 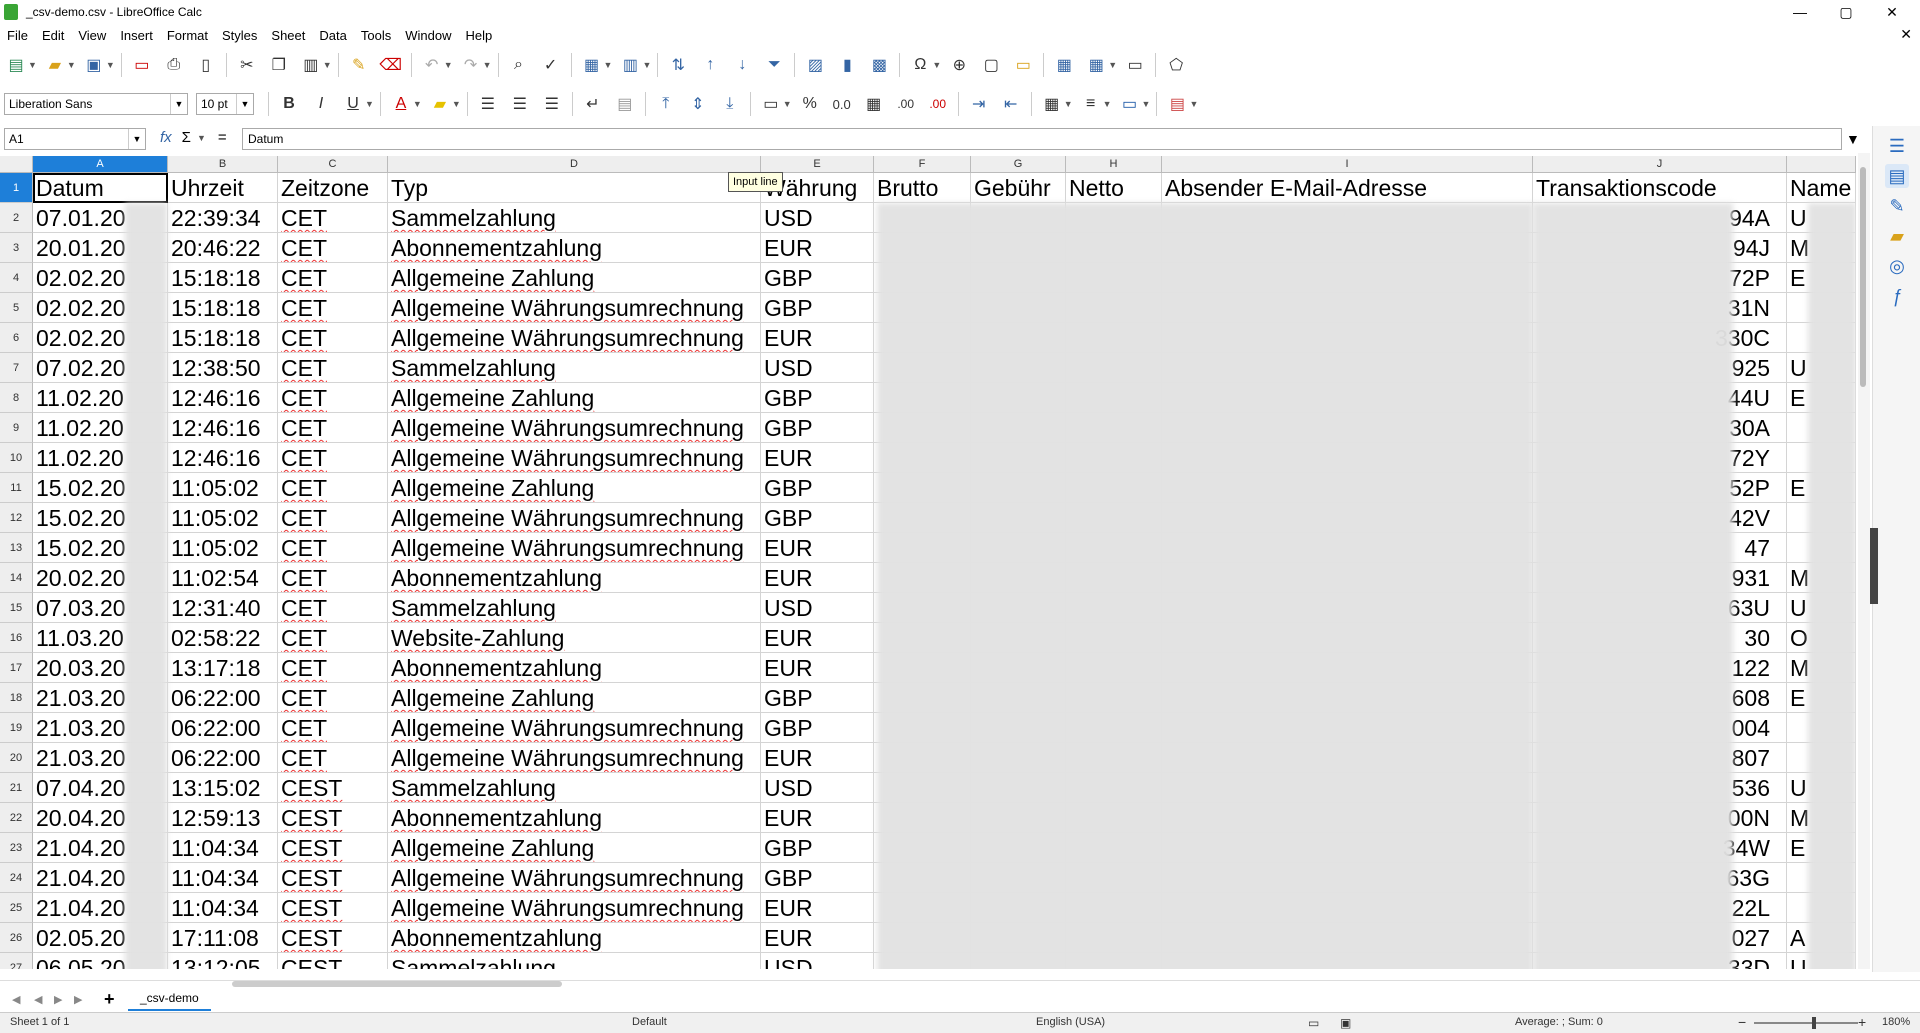 What do you see at coordinates (774, 65) in the screenshot?
I see `autofilter-icon: ⏷` at bounding box center [774, 65].